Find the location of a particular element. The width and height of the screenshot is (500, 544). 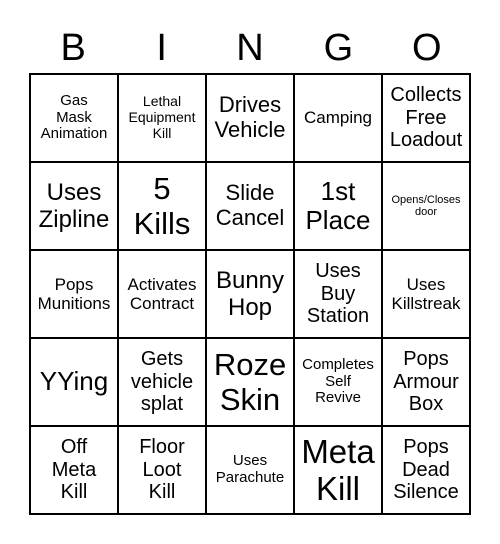

bingo-cell: Pops Dead Silence is located at coordinates (426, 470).